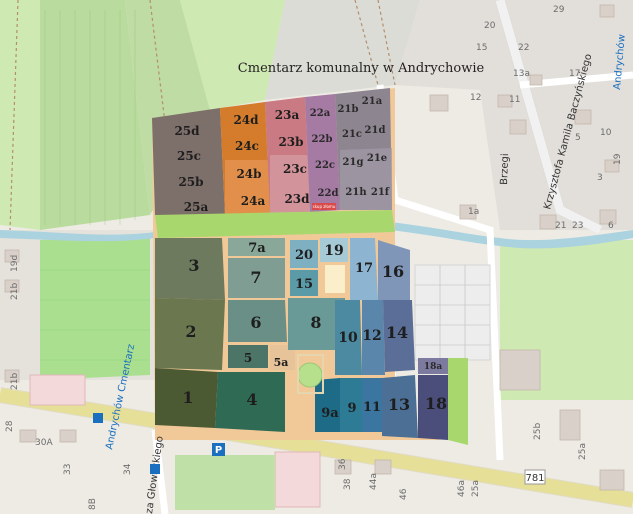 The height and width of the screenshot is (514, 633). What do you see at coordinates (523, 48) in the screenshot?
I see `house-number: 22` at bounding box center [523, 48].